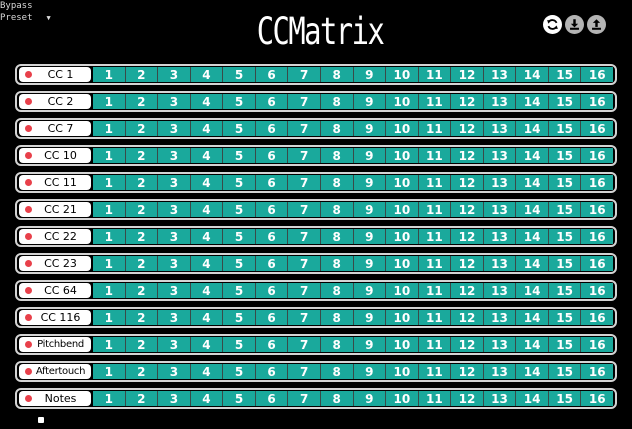  What do you see at coordinates (55, 290) in the screenshot?
I see `row-label-button: CC 64` at bounding box center [55, 290].